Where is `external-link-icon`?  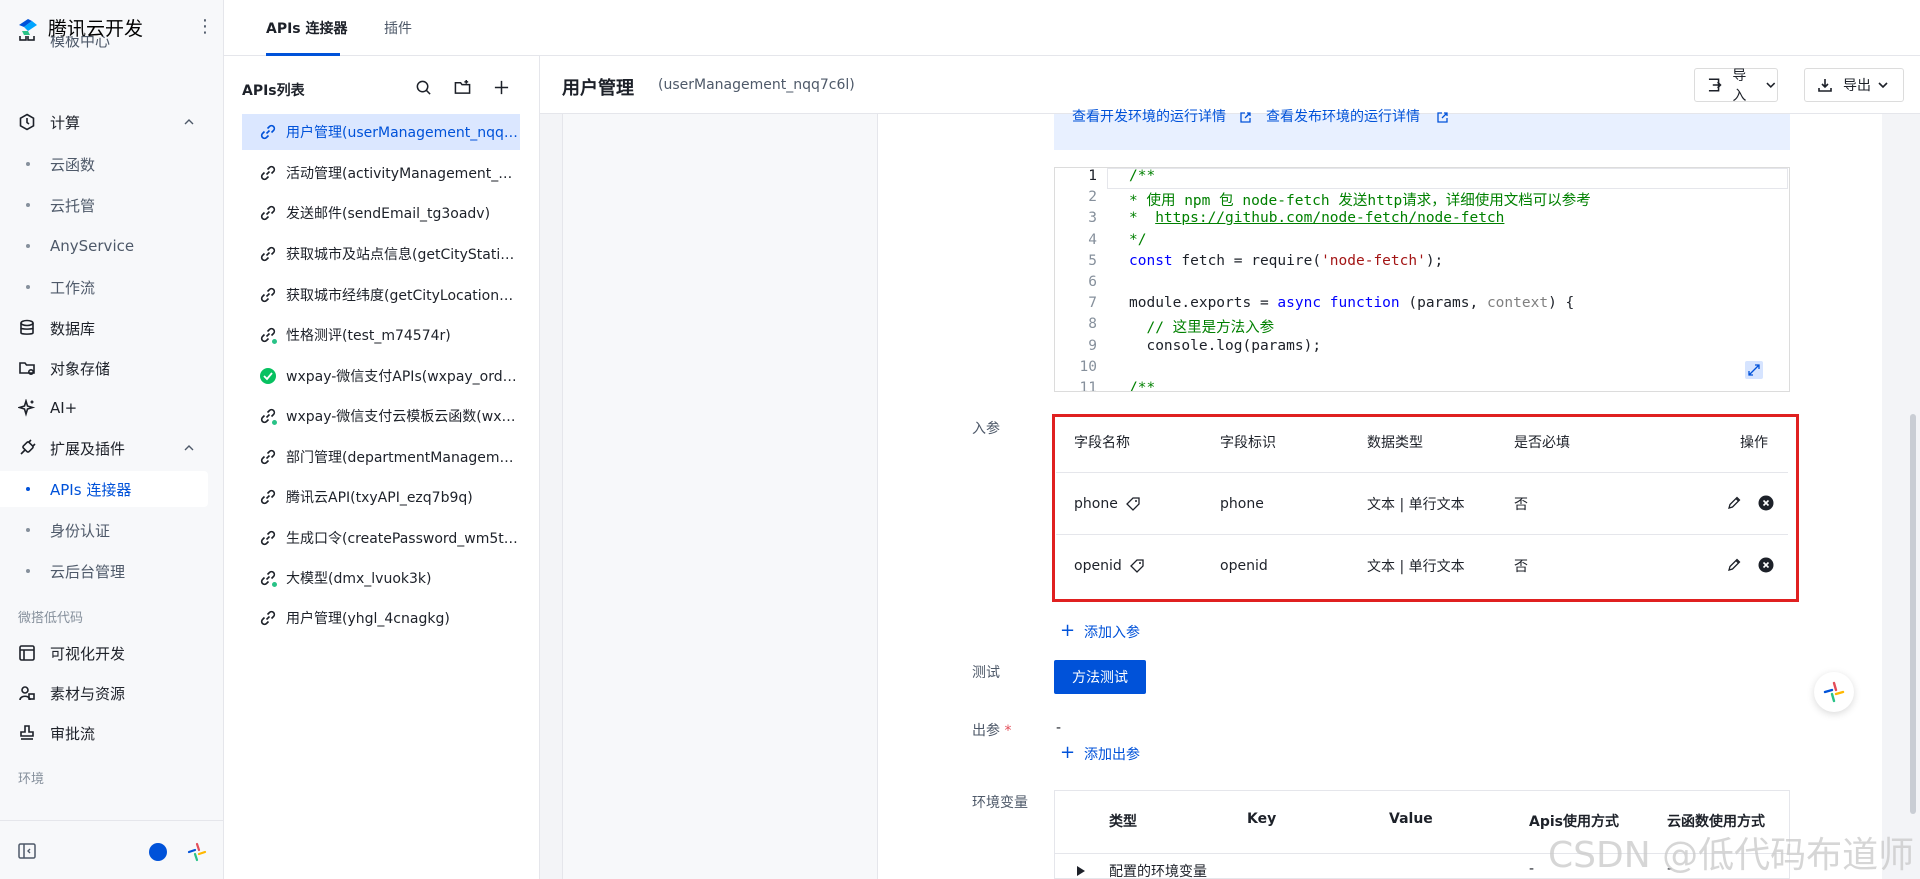
external-link-icon is located at coordinates (1245, 117).